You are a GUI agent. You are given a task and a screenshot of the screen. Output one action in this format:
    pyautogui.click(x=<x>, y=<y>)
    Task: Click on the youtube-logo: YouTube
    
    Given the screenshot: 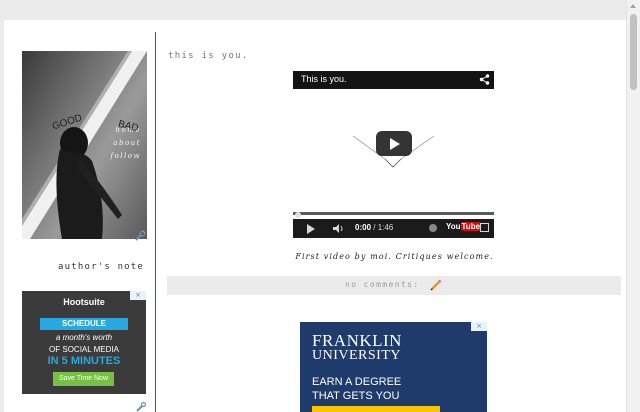 What is the action you would take?
    pyautogui.click(x=464, y=226)
    